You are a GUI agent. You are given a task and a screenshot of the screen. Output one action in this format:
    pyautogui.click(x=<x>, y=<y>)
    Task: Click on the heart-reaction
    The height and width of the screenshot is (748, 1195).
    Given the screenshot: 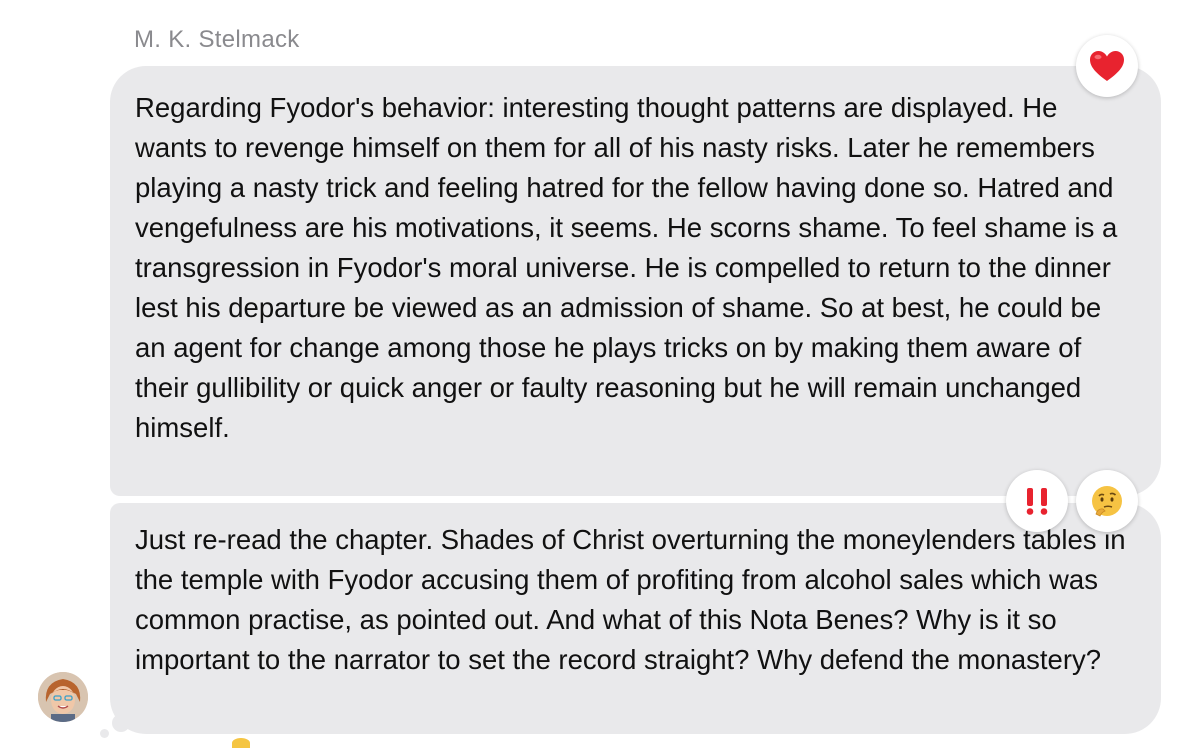 What is the action you would take?
    pyautogui.click(x=1107, y=66)
    